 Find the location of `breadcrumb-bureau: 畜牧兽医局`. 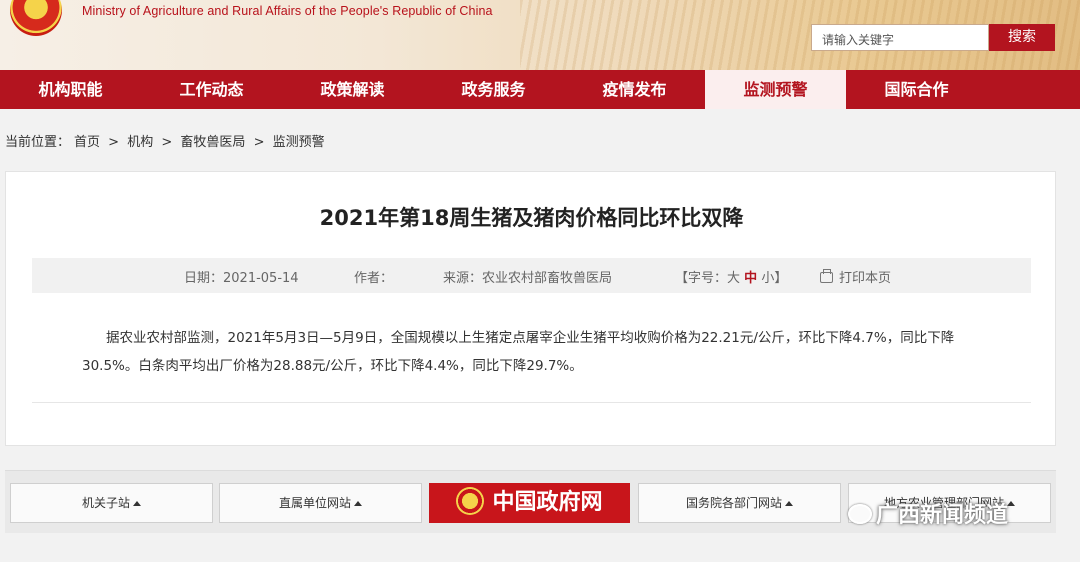

breadcrumb-bureau: 畜牧兽医局 is located at coordinates (212, 142).